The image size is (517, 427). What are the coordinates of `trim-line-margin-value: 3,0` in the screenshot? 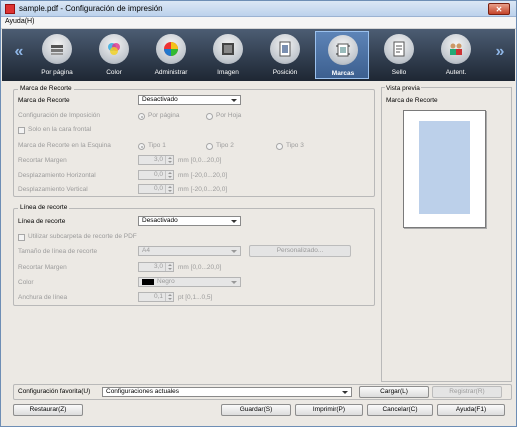 It's located at (158, 266).